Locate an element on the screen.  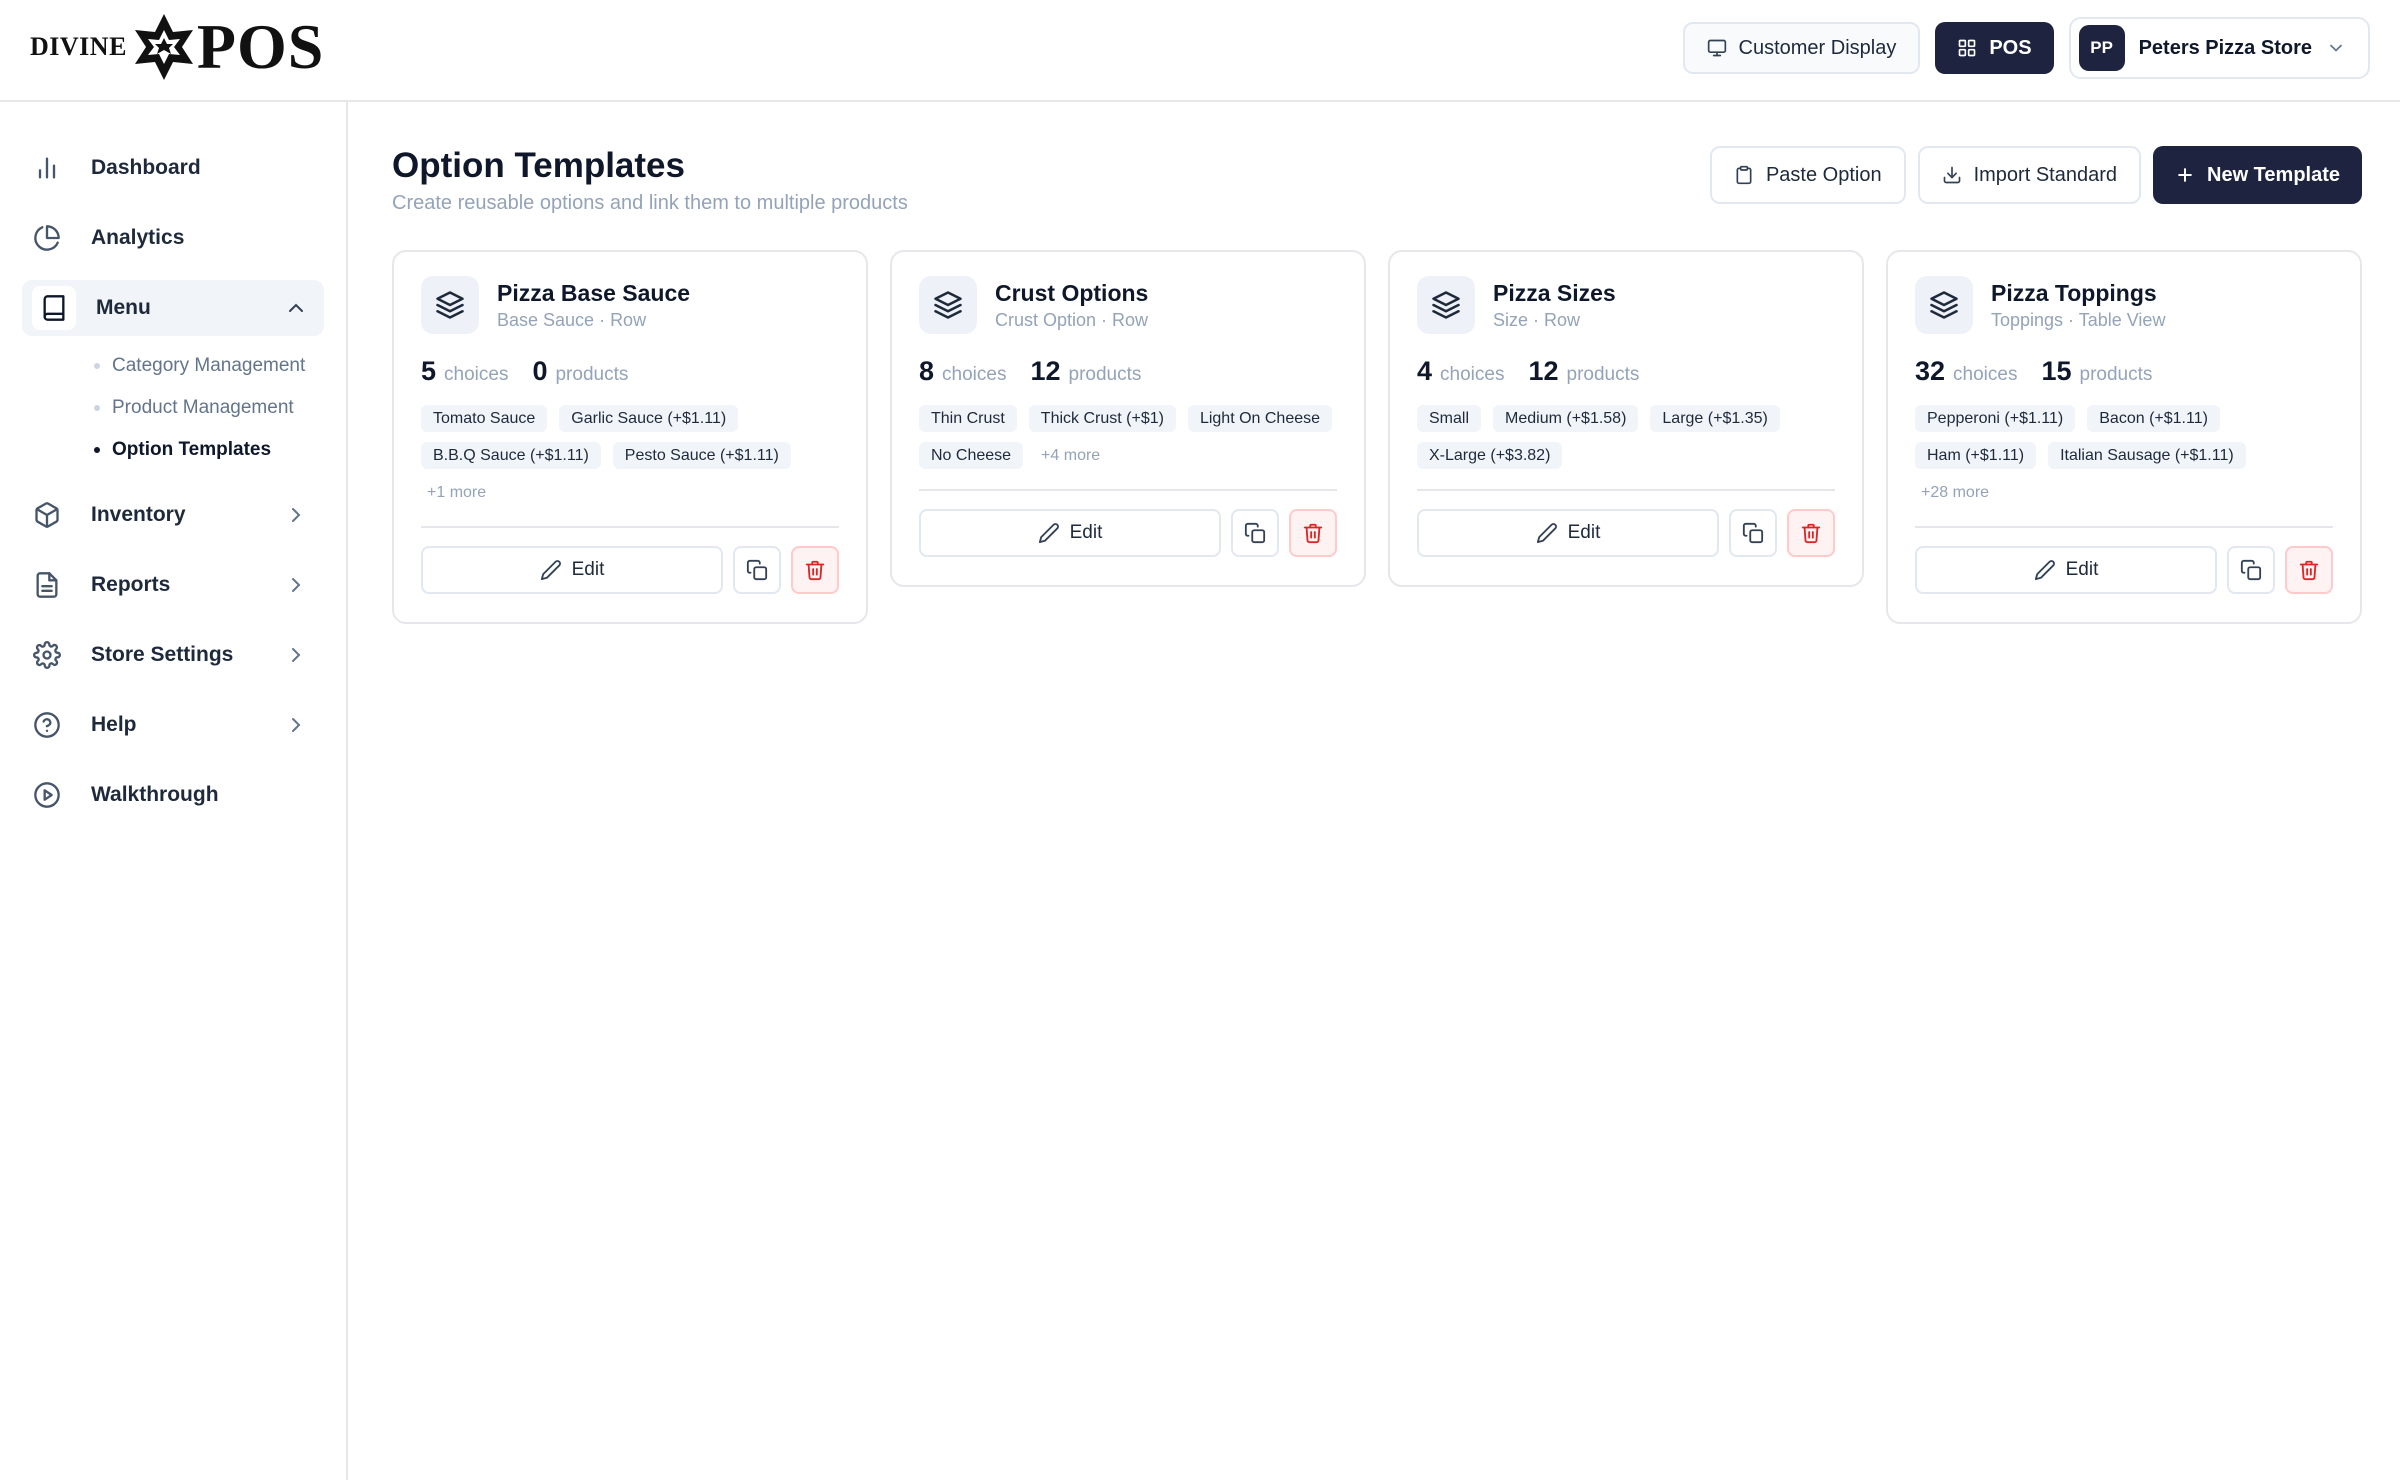
products-count: 15 is located at coordinates (2056, 371).